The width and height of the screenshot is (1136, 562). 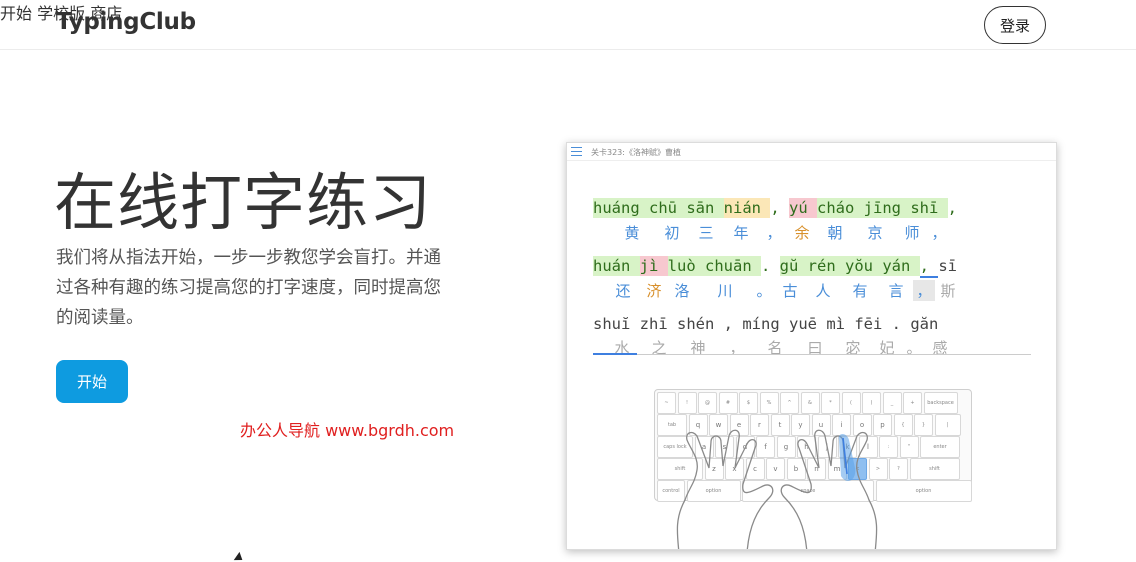 I want to click on key: ^, so click(x=789, y=403).